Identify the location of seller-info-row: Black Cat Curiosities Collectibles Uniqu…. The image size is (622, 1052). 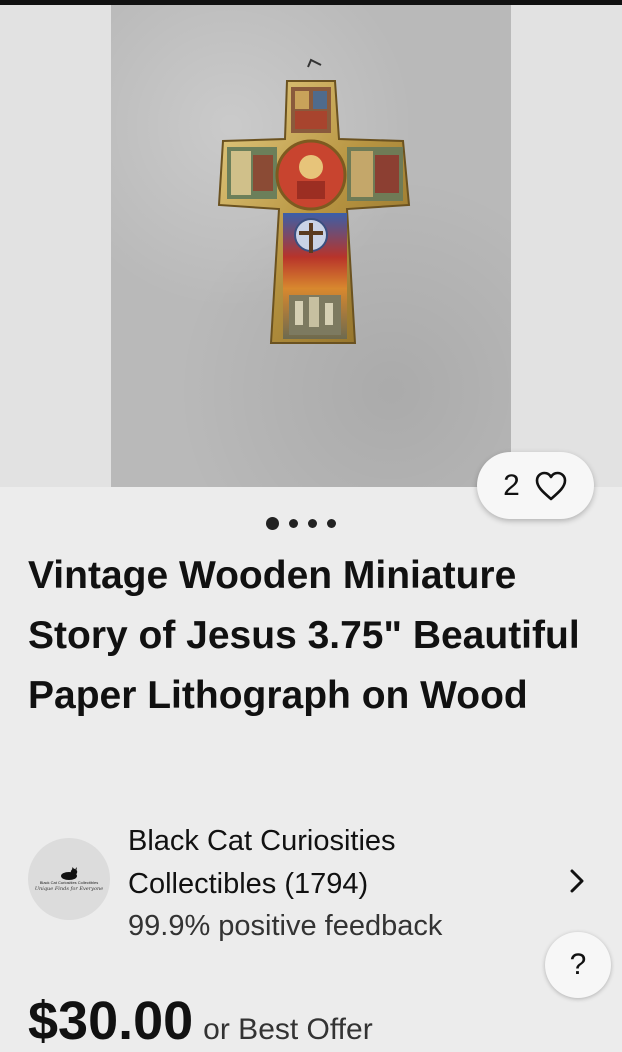
(325, 880).